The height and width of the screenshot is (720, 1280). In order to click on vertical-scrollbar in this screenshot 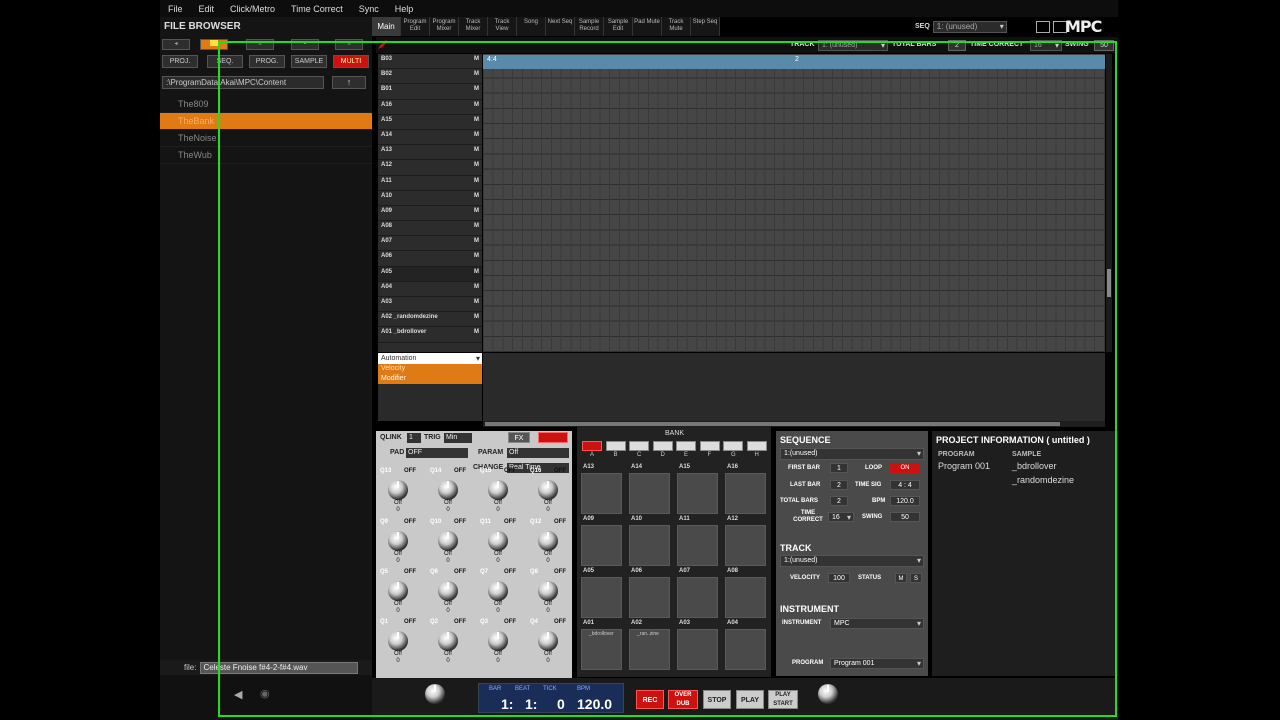, I will do `click(1109, 203)`.